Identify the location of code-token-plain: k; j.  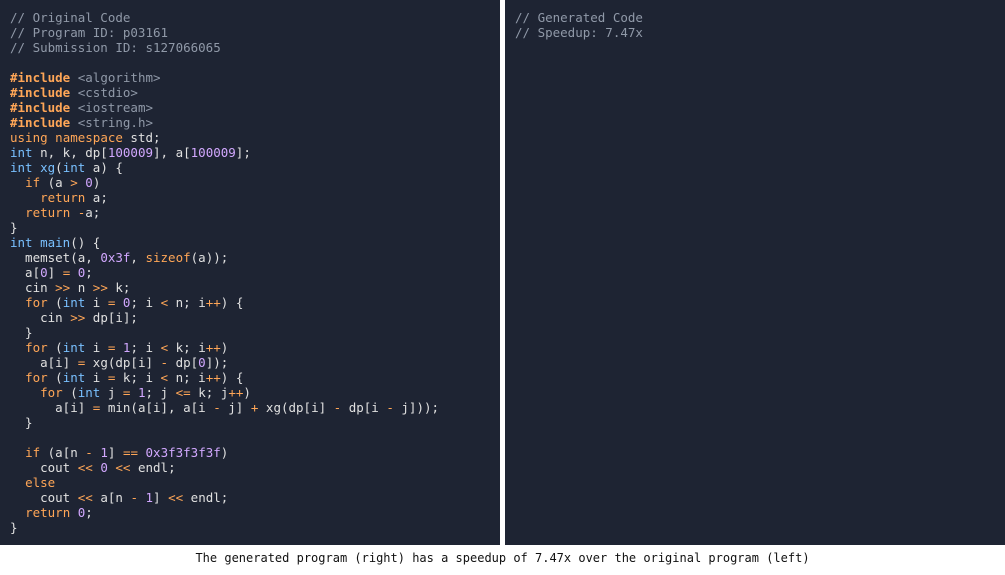
(209, 392).